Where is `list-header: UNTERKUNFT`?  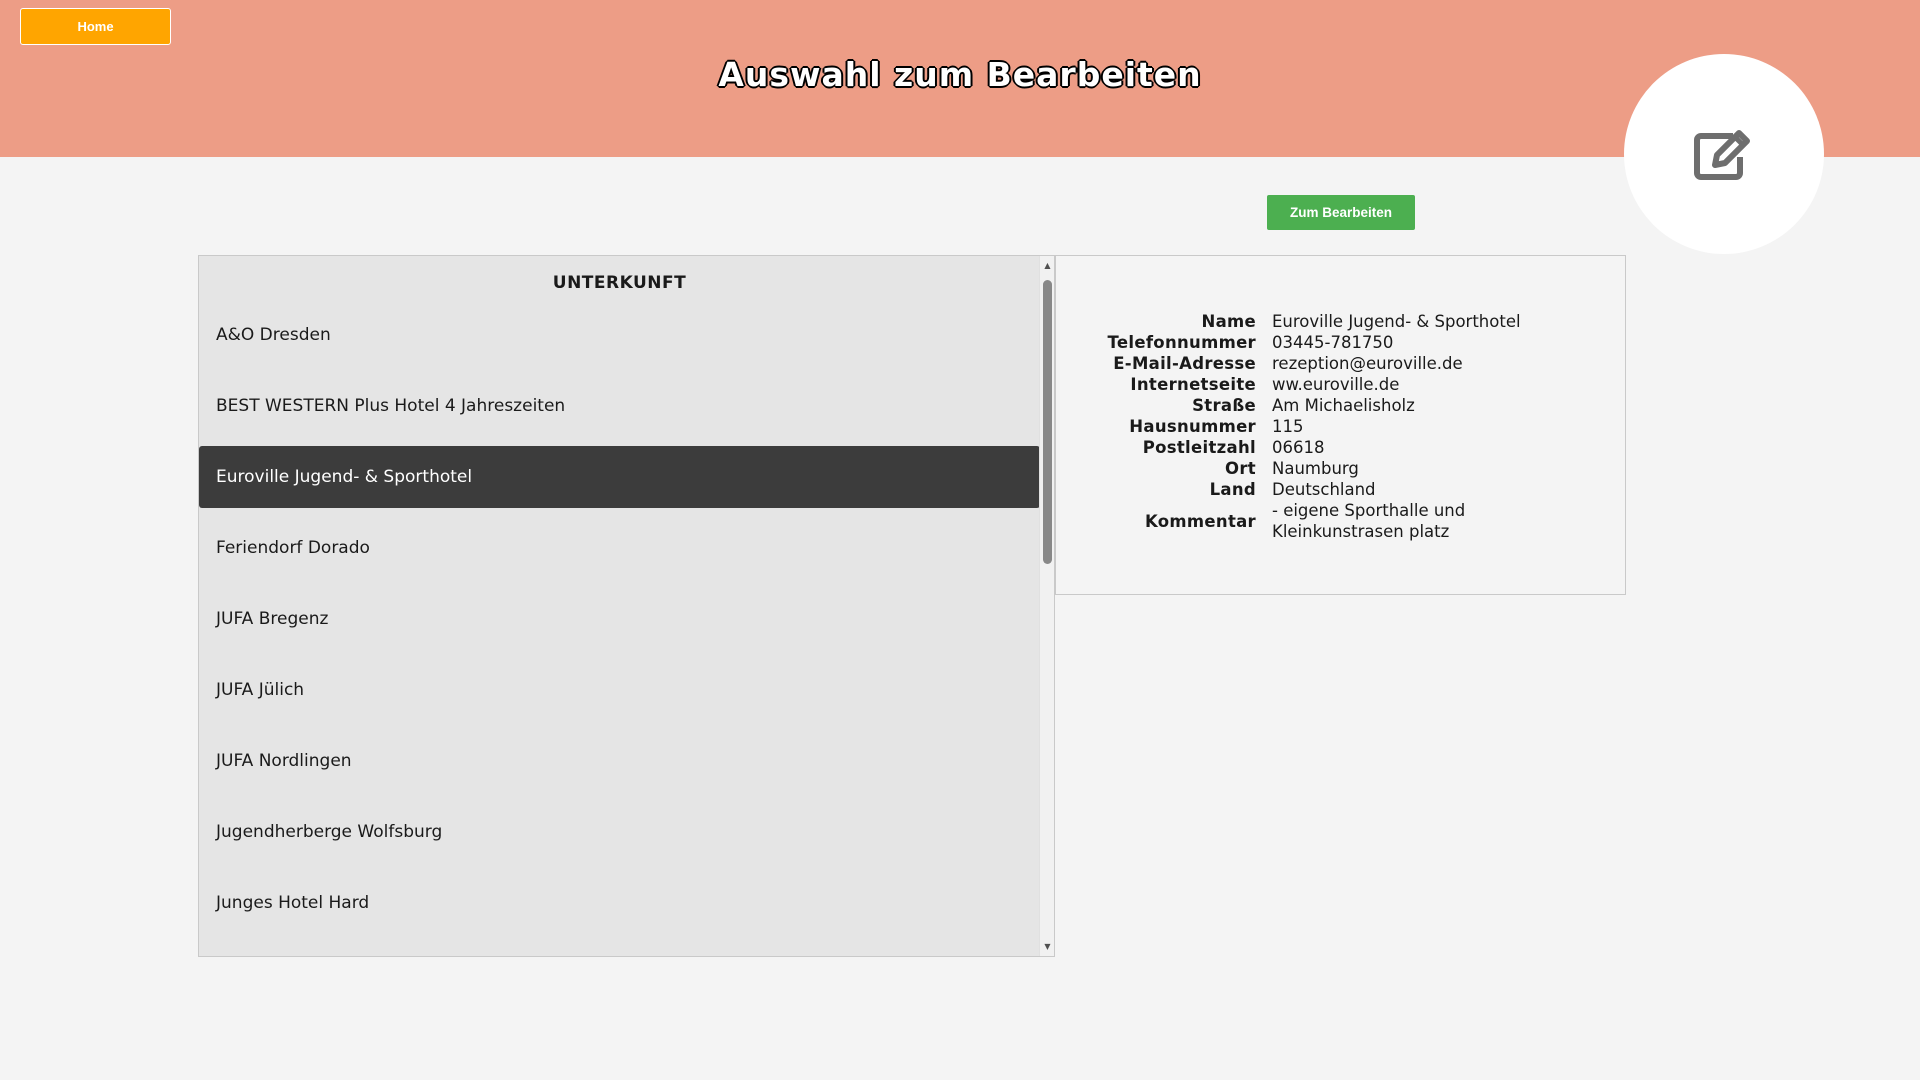 list-header: UNTERKUNFT is located at coordinates (619, 283).